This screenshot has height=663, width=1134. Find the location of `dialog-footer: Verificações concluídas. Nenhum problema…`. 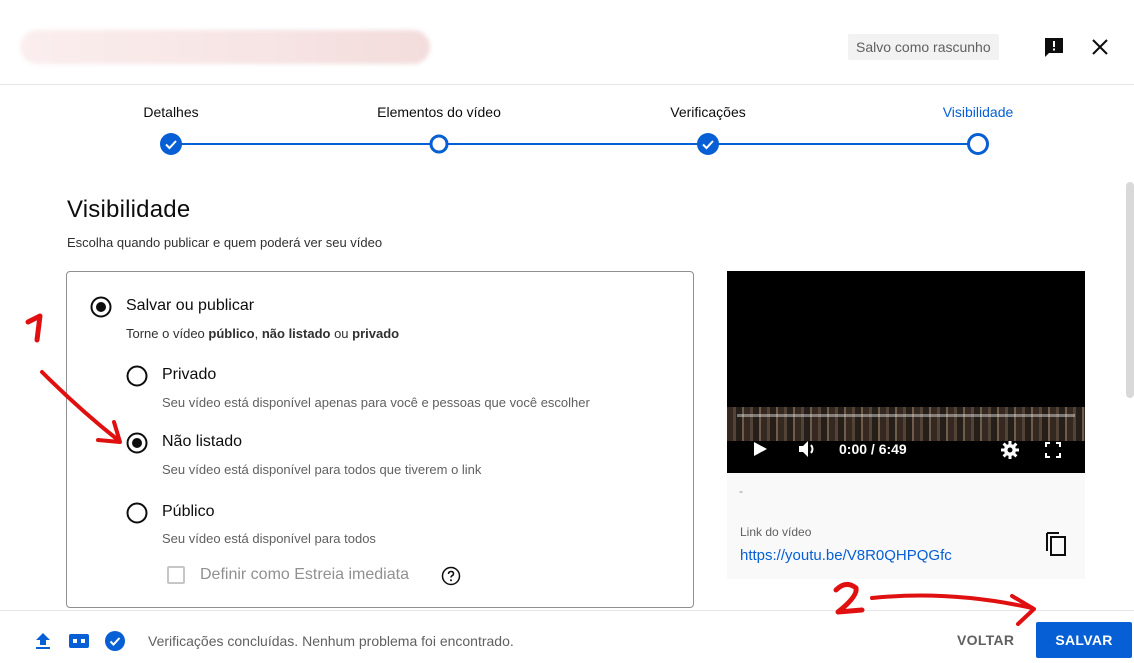

dialog-footer: Verificações concluídas. Nenhum problema… is located at coordinates (567, 636).